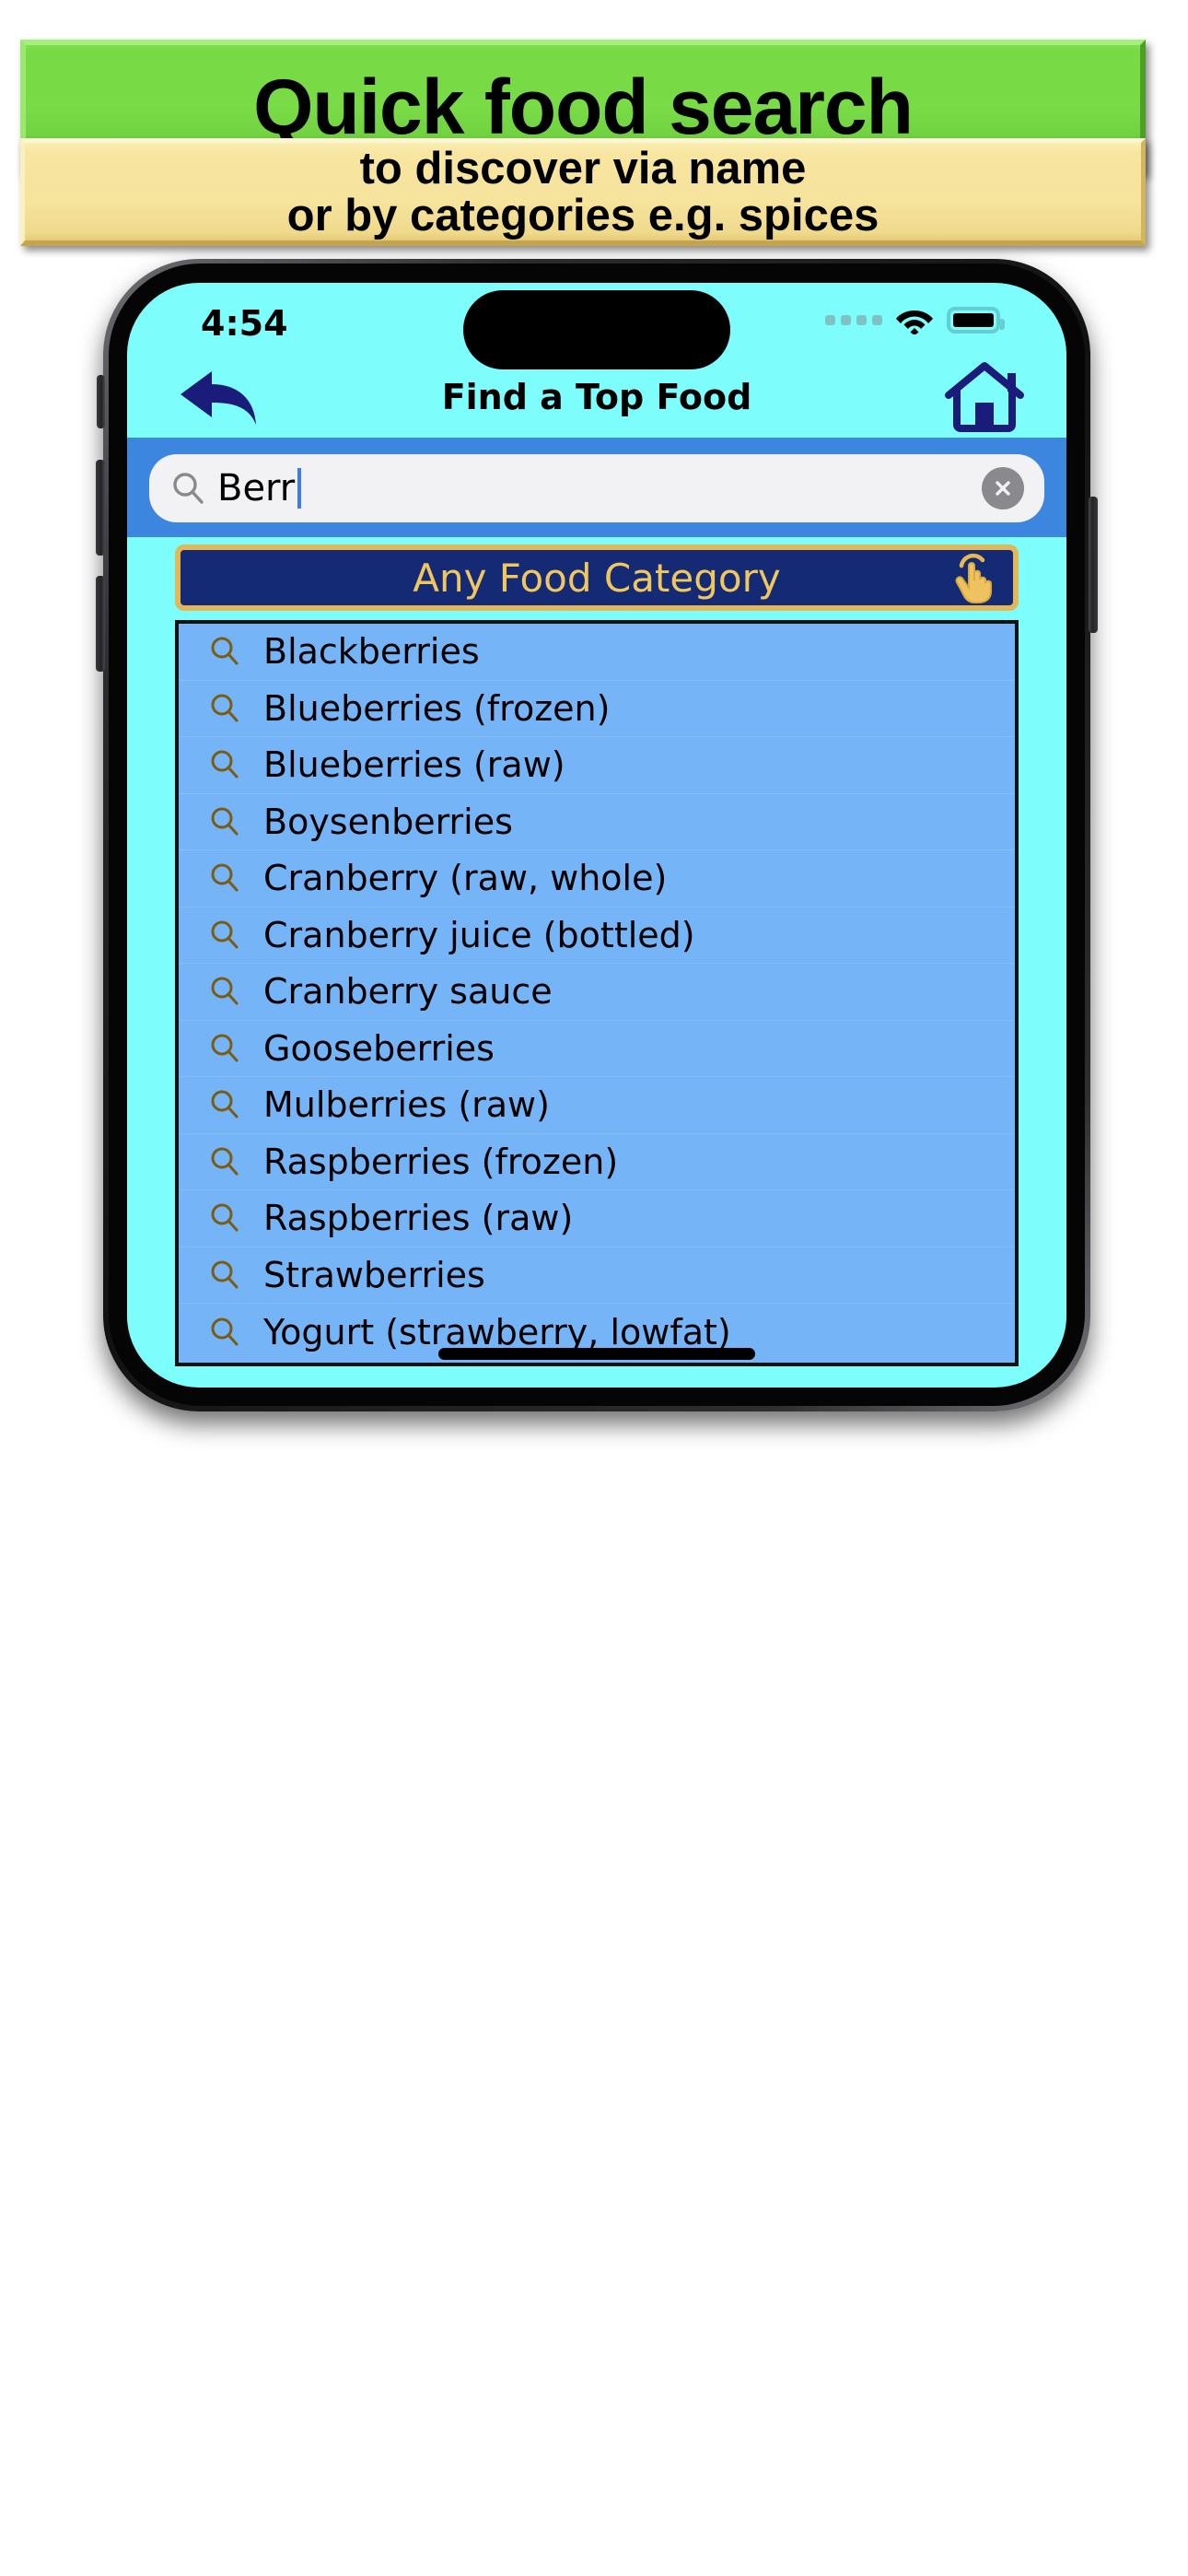  Describe the element at coordinates (985, 397) in the screenshot. I see `home-icon` at that location.